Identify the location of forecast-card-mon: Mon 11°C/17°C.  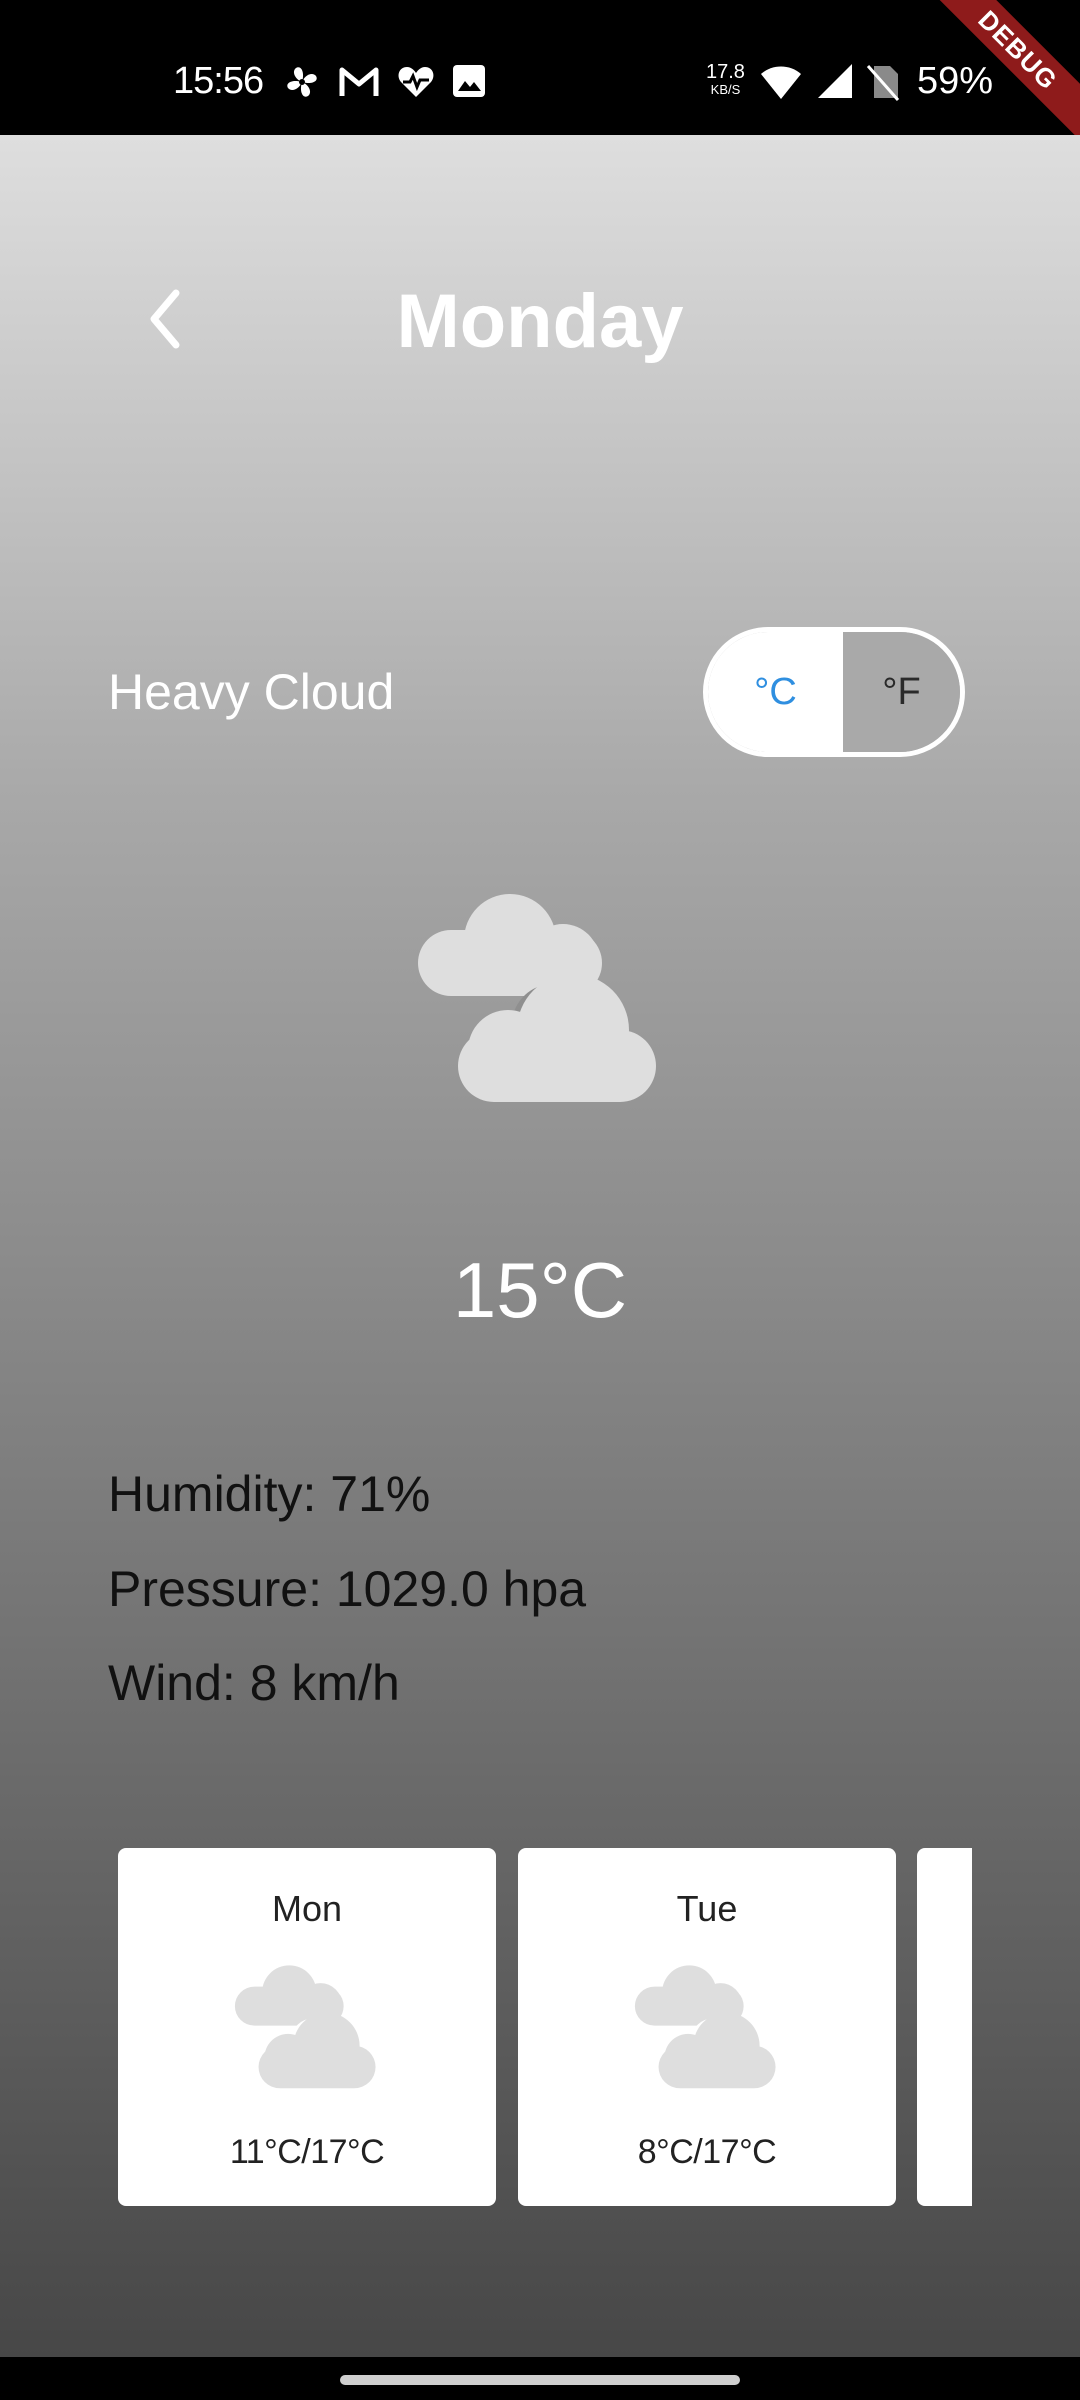
(307, 2027).